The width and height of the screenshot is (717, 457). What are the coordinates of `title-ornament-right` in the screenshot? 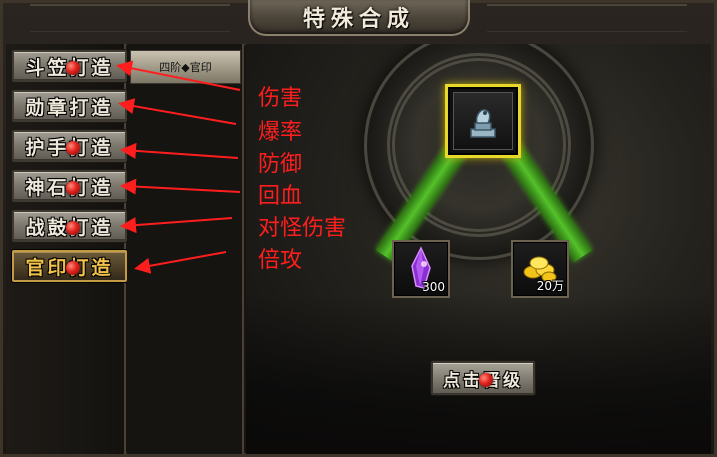 It's located at (587, 18).